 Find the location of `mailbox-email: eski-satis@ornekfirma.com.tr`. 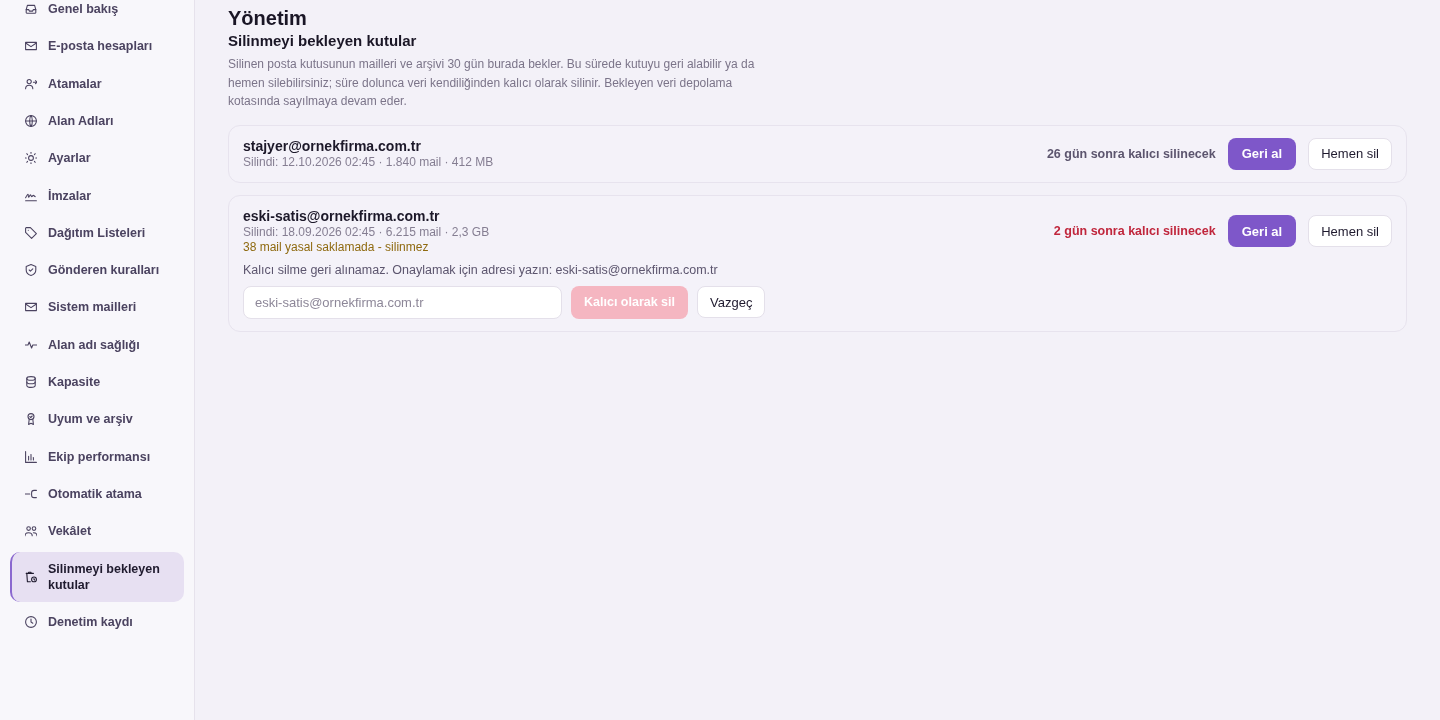

mailbox-email: eski-satis@ornekfirma.com.tr is located at coordinates (342, 216).